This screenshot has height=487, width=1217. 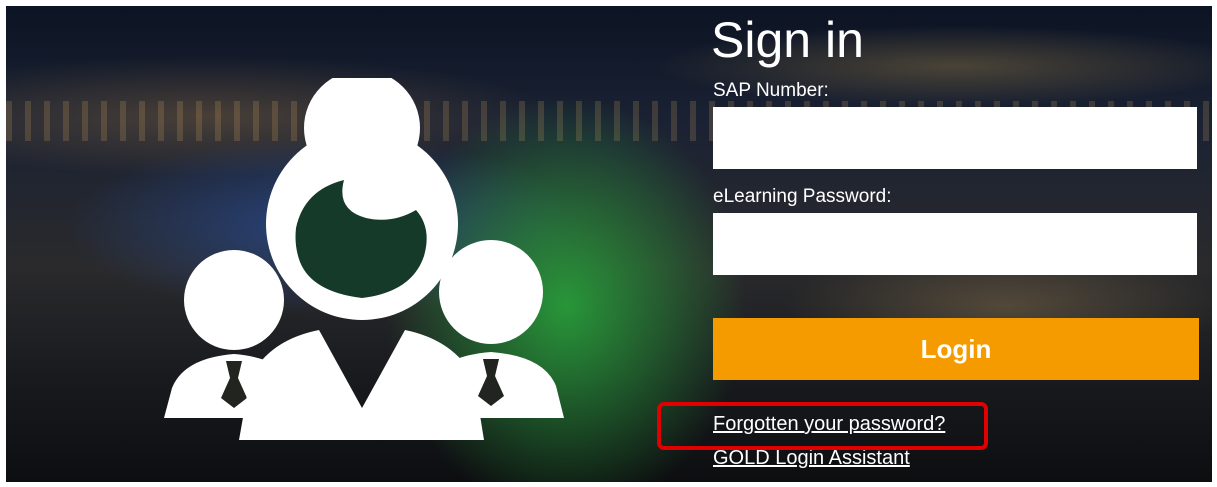 I want to click on password-label: eLearning Password:, so click(x=802, y=196).